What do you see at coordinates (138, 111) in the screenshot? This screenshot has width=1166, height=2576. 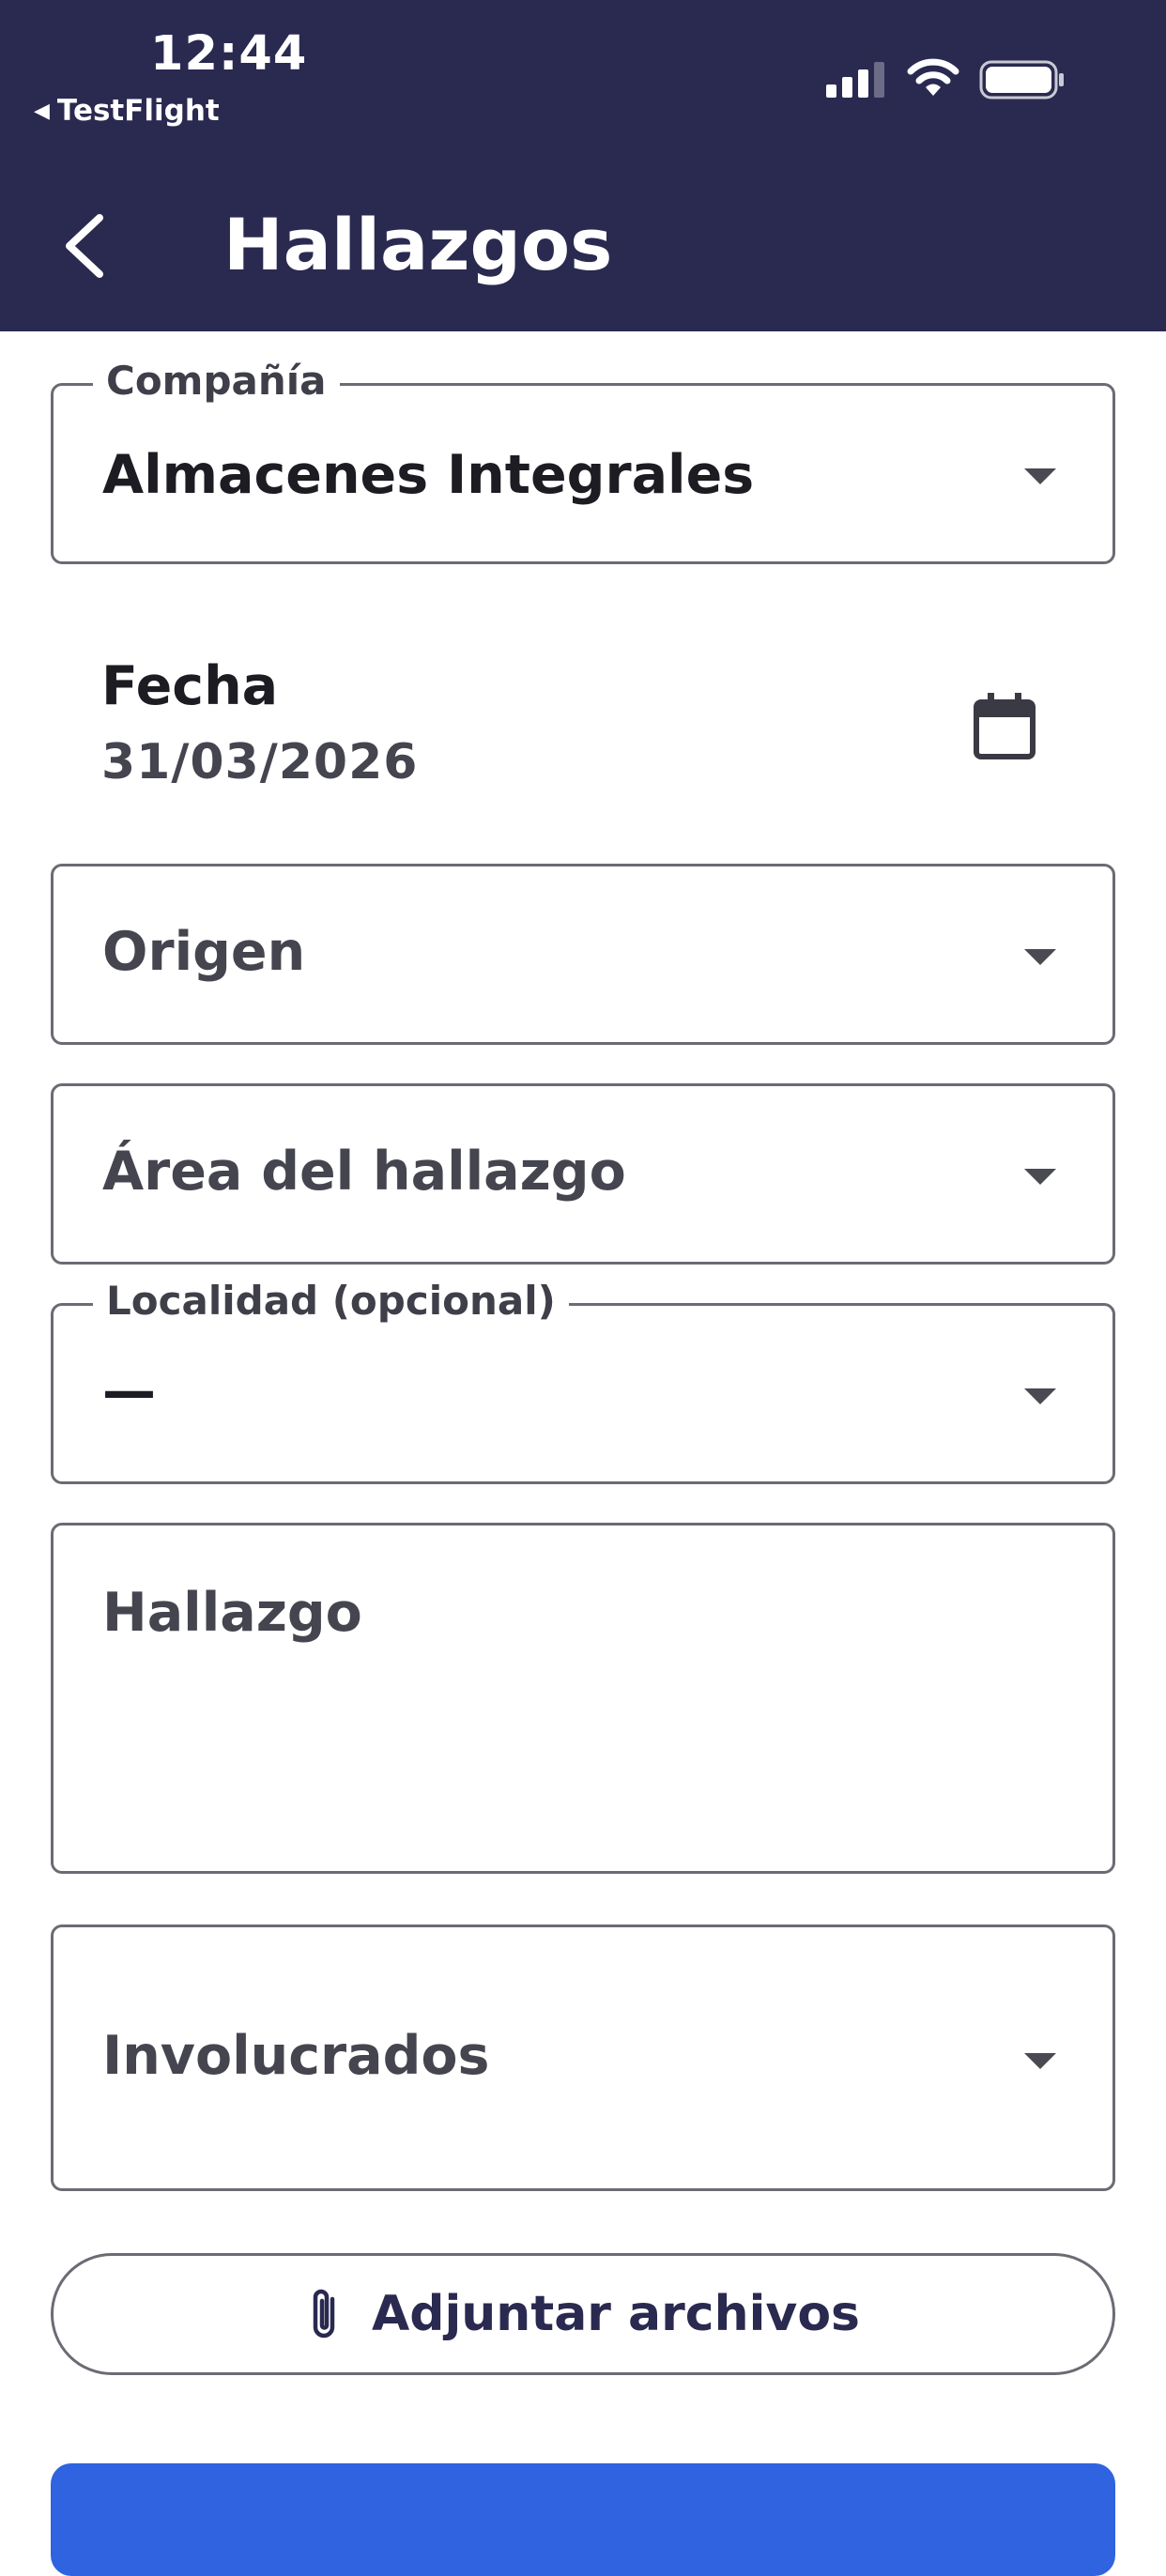 I see `status-back-label: TestFlight` at bounding box center [138, 111].